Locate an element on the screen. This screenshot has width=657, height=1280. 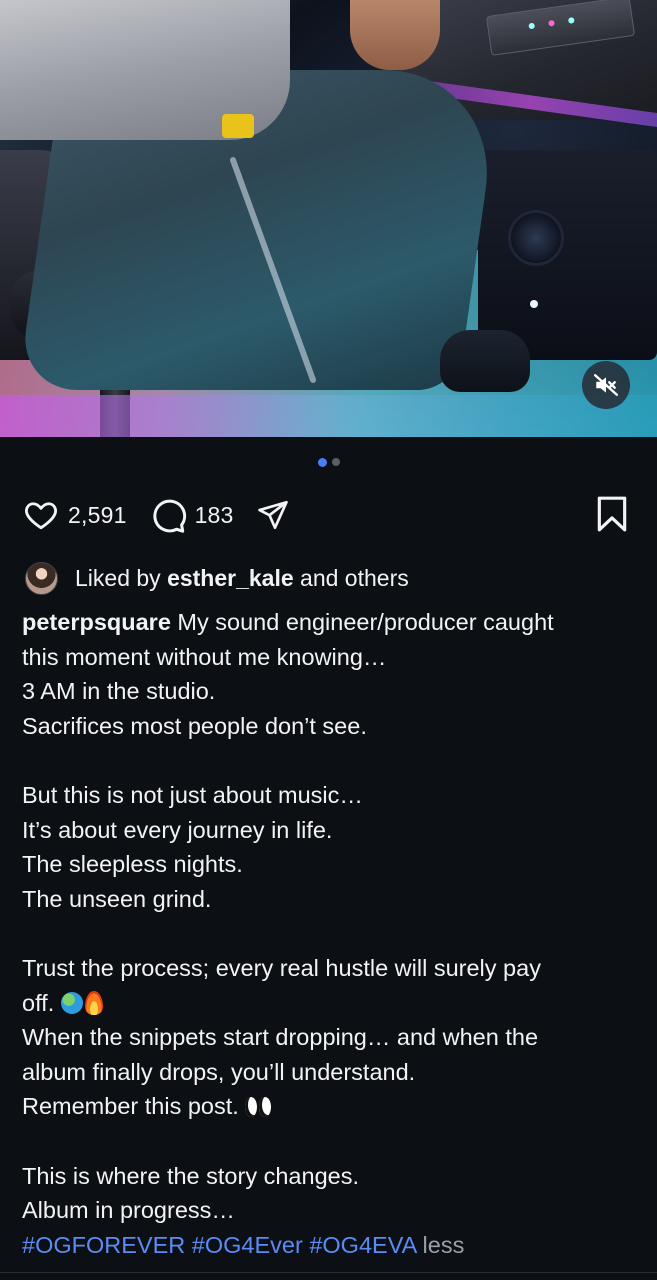
hashtag-link: #OGFOREVER is located at coordinates (103, 1245).